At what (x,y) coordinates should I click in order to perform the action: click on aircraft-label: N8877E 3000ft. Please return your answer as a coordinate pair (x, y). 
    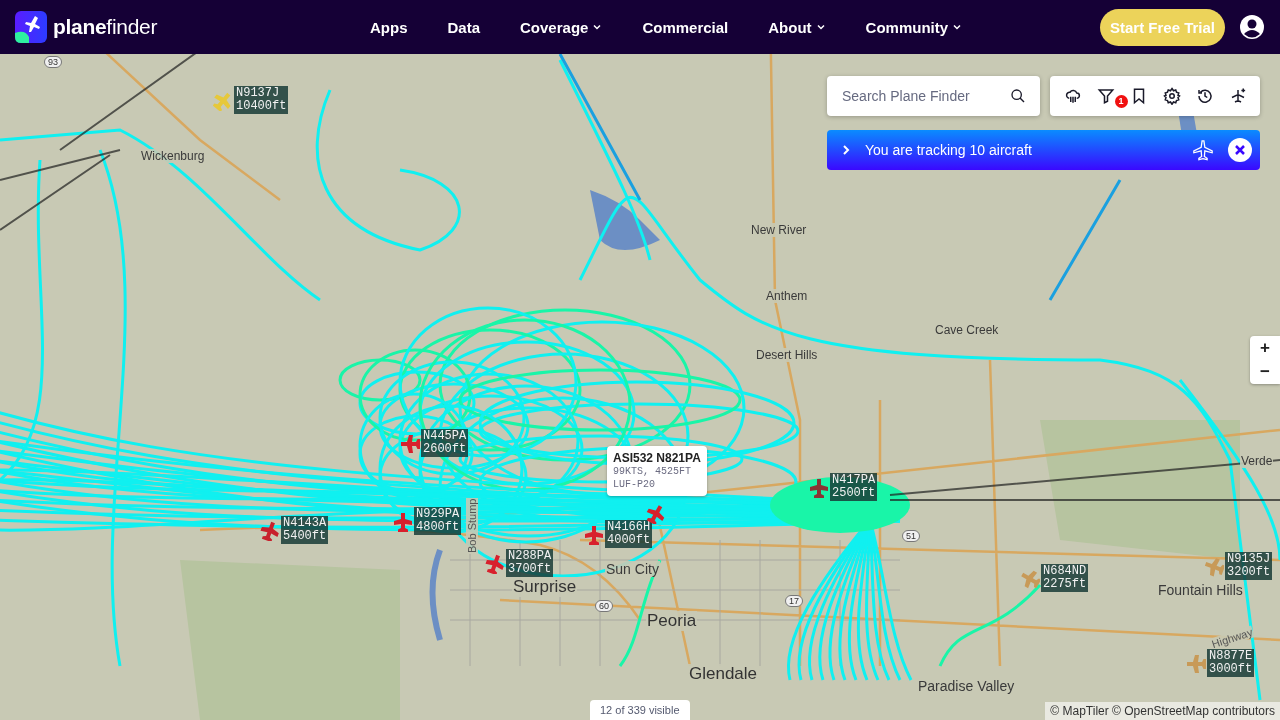
    Looking at the image, I should click on (1231, 663).